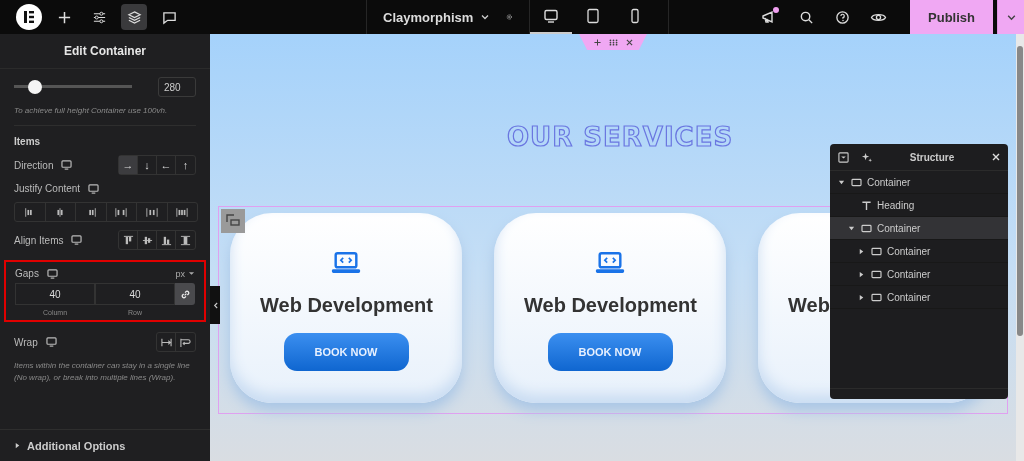 The image size is (1024, 461). What do you see at coordinates (437, 17) in the screenshot?
I see `page-title-dropdown: Claymorphism` at bounding box center [437, 17].